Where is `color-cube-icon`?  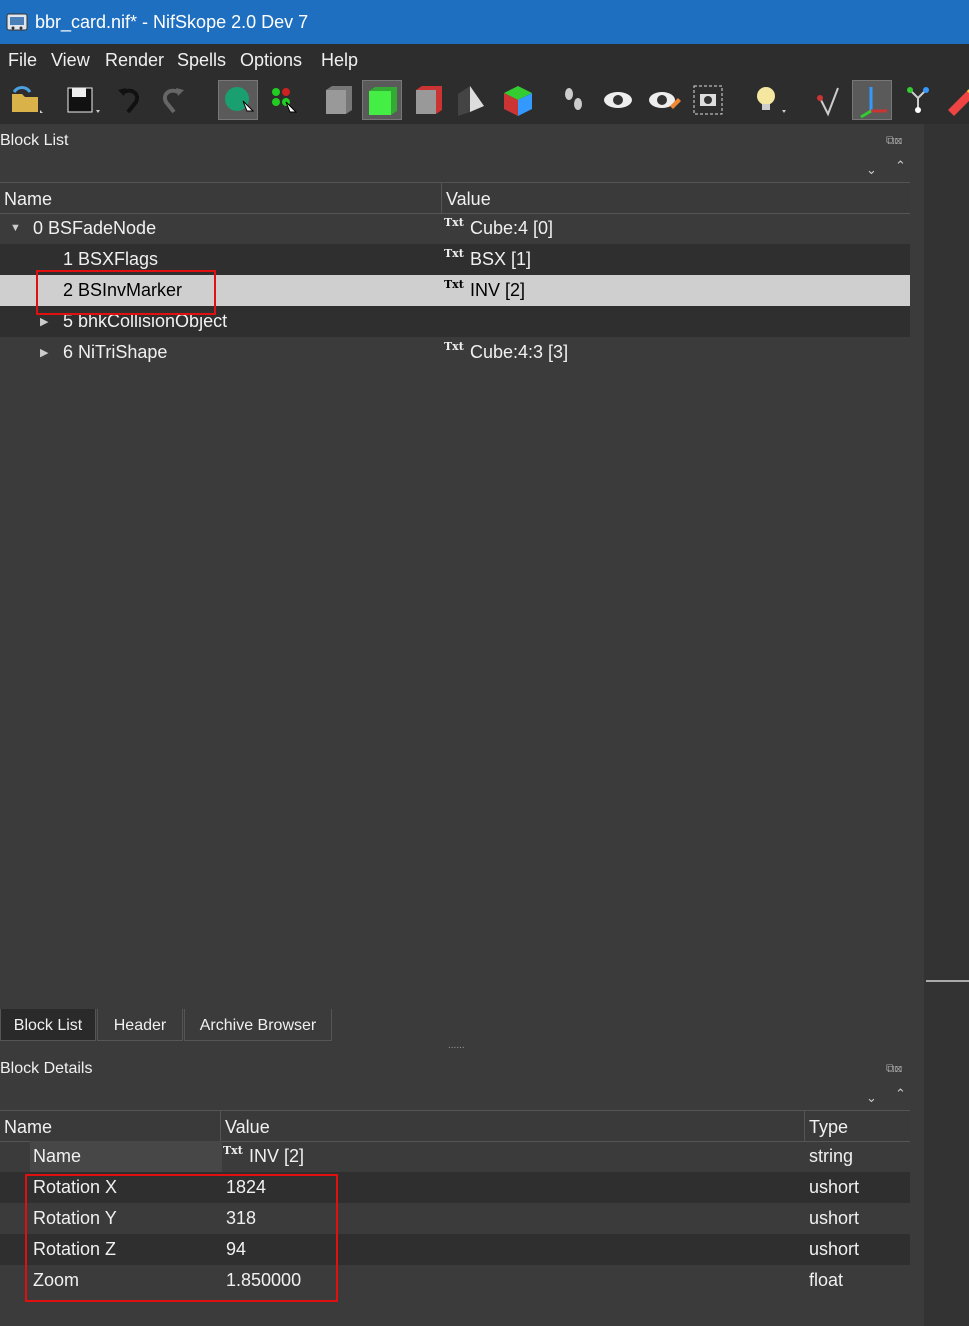
color-cube-icon is located at coordinates (518, 100).